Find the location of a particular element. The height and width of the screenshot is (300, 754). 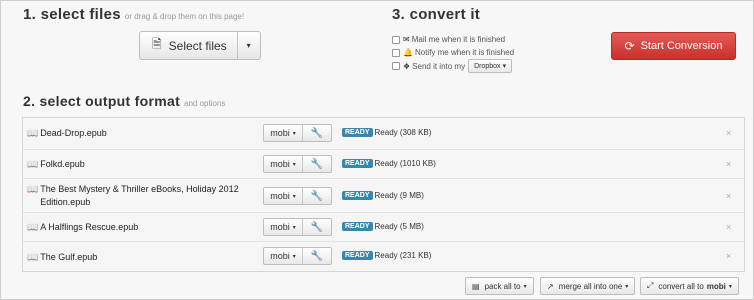

merge-all-label: merge all into one is located at coordinates (590, 286).